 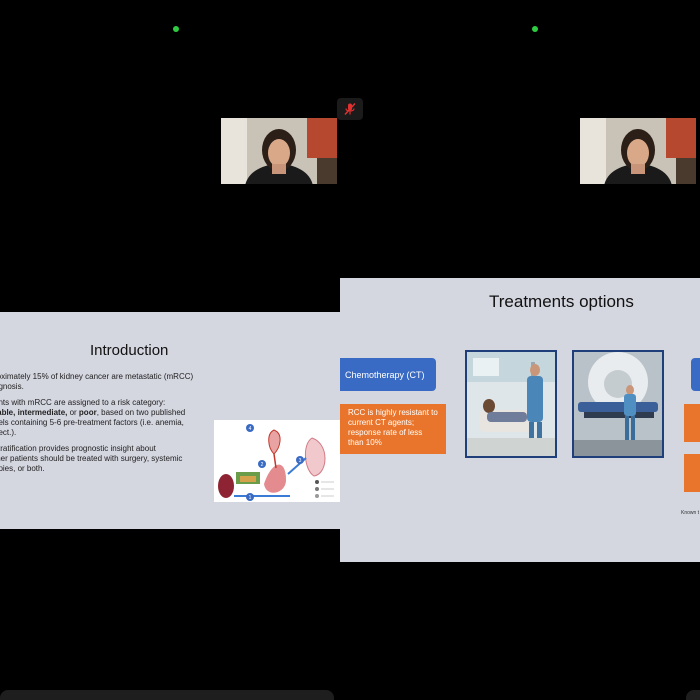 What do you see at coordinates (511, 404) in the screenshot?
I see `chemotherapy-patient-photo` at bounding box center [511, 404].